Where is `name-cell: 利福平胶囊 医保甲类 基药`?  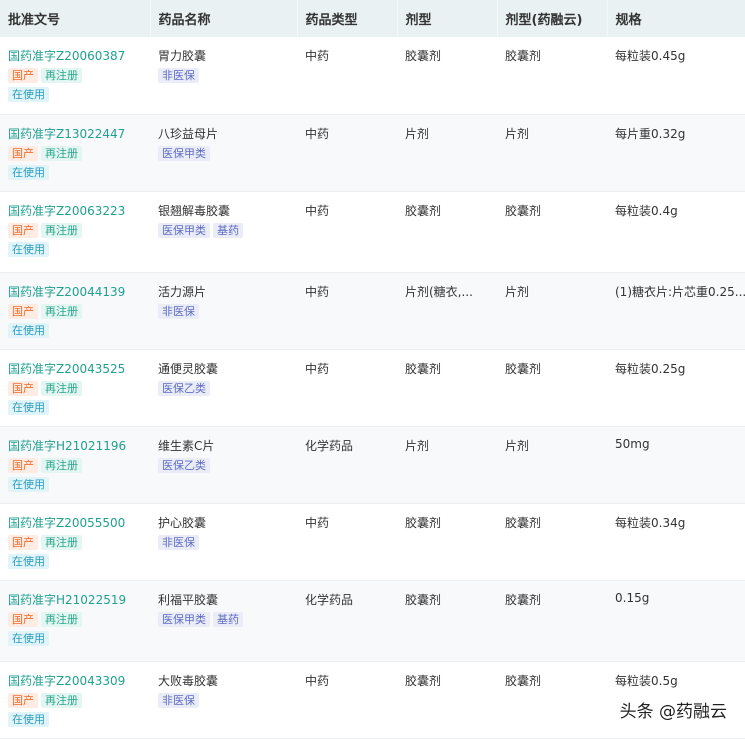
name-cell: 利福平胶囊 医保甲类 基药 is located at coordinates (223, 621).